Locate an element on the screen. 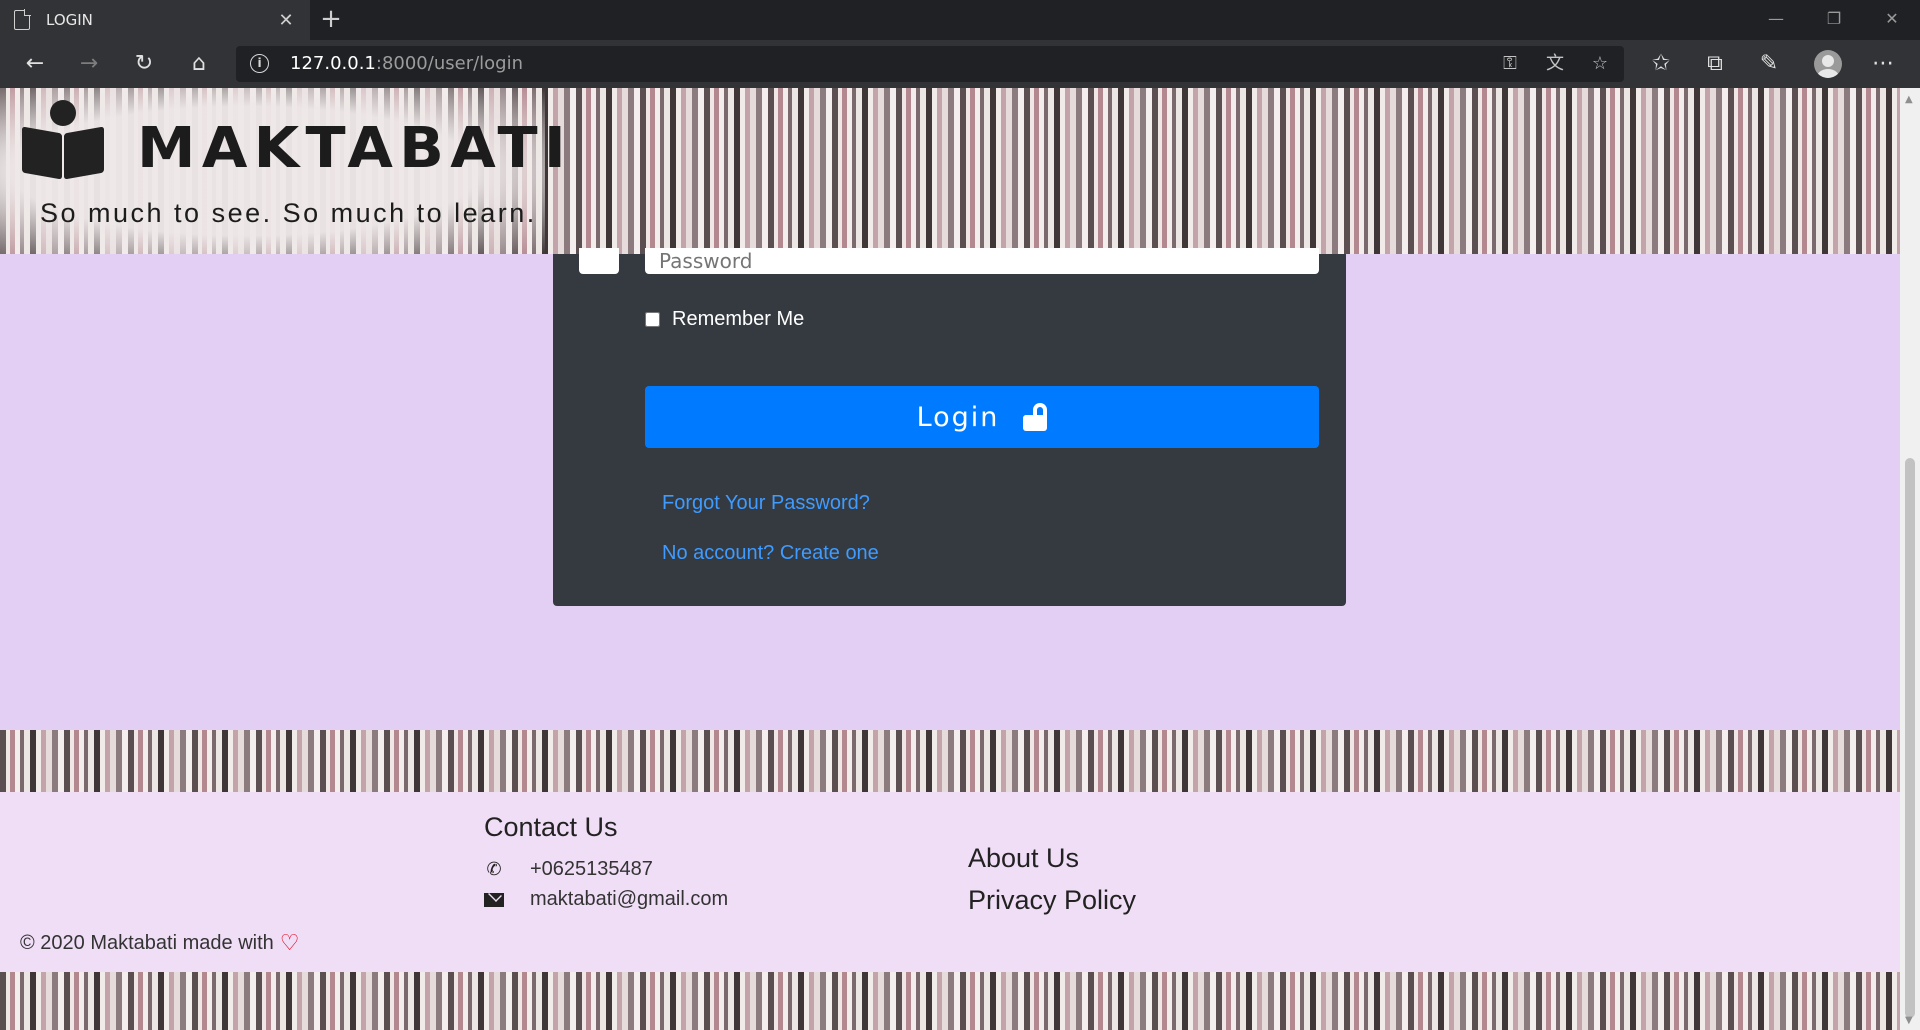 This screenshot has width=1920, height=1030. new-tab-button: + is located at coordinates (331, 19).